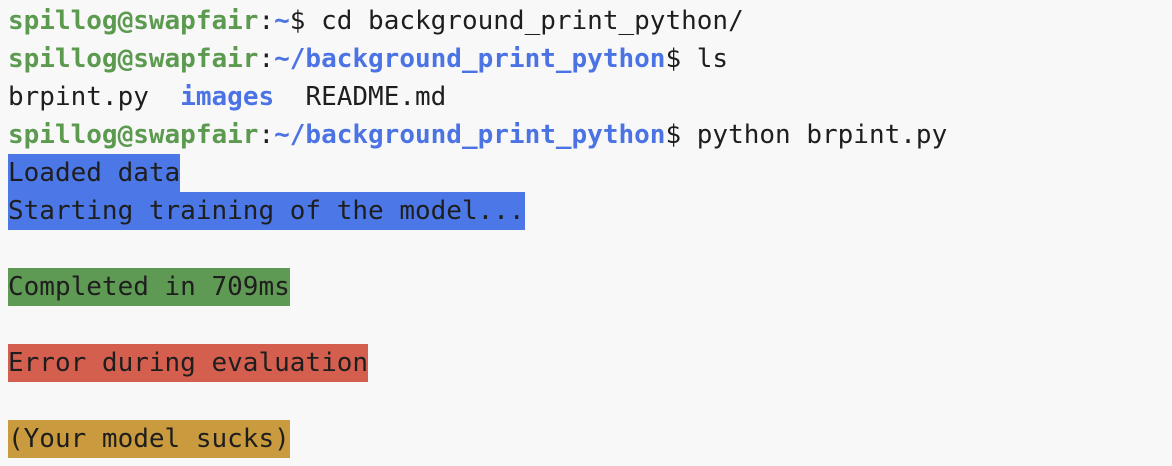 Image resolution: width=1172 pixels, height=466 pixels. What do you see at coordinates (94, 173) in the screenshot?
I see `output-loaded-data: Loaded data` at bounding box center [94, 173].